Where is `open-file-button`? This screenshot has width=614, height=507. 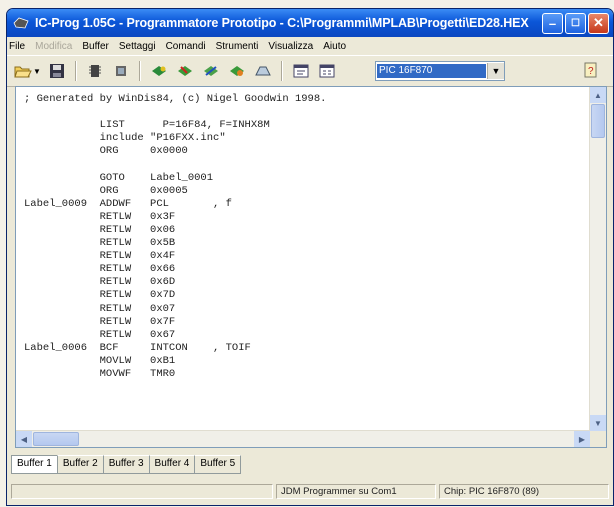
open-file-button is located at coordinates (23, 71).